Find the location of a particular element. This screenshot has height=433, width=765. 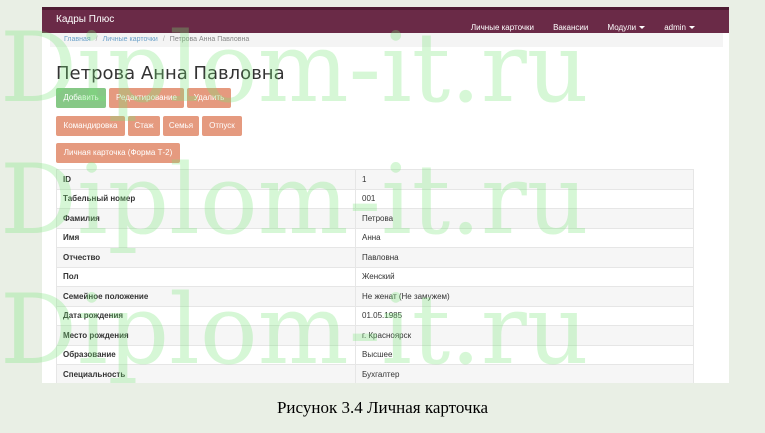

nav-modules-dropdown: Модули is located at coordinates (626, 27).